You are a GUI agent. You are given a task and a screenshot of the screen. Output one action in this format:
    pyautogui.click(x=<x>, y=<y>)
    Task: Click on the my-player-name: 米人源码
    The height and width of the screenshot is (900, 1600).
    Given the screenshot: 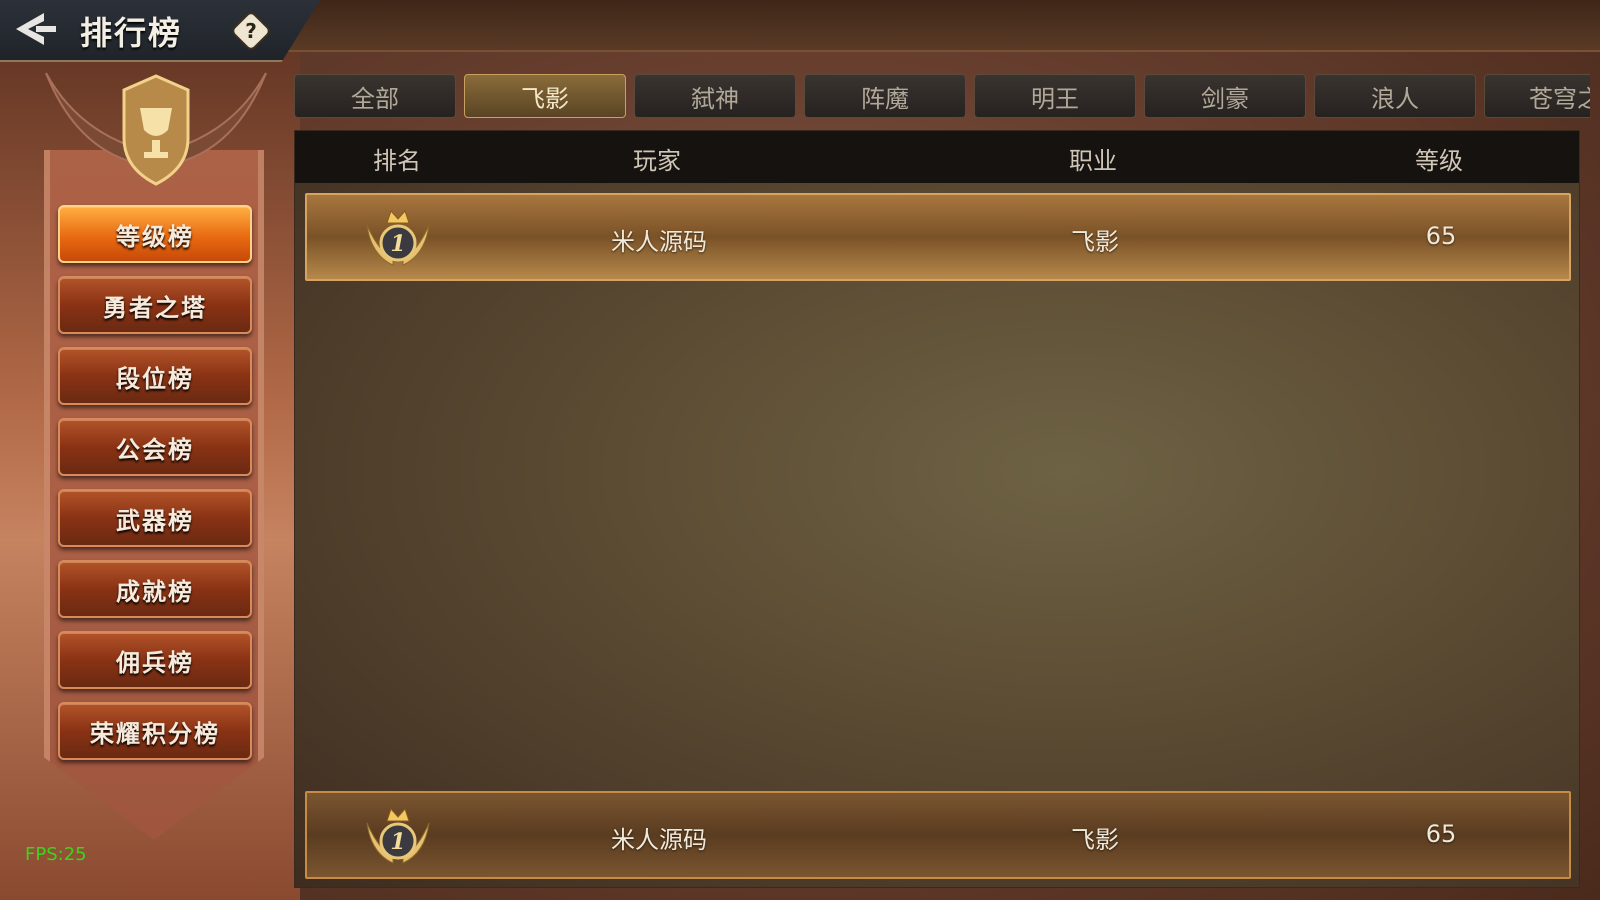 What is the action you would take?
    pyautogui.click(x=659, y=840)
    